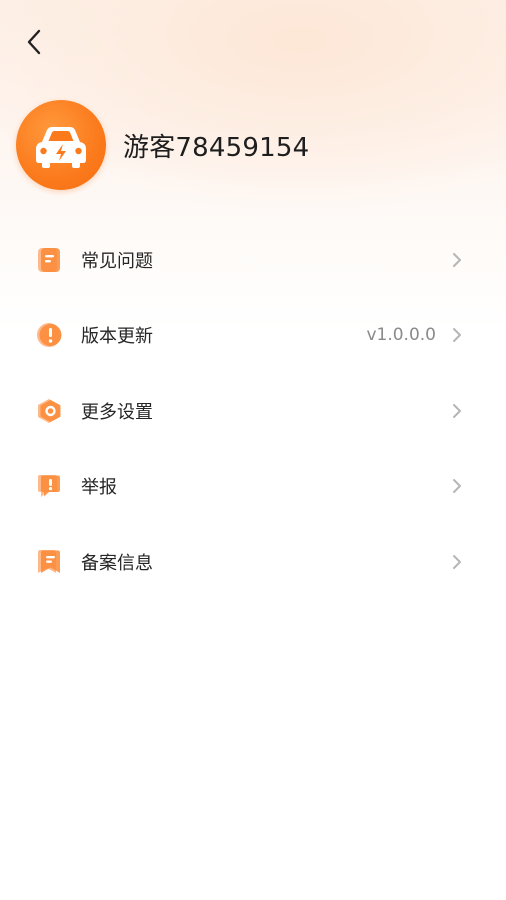 This screenshot has width=506, height=900. I want to click on back-button, so click(34, 42).